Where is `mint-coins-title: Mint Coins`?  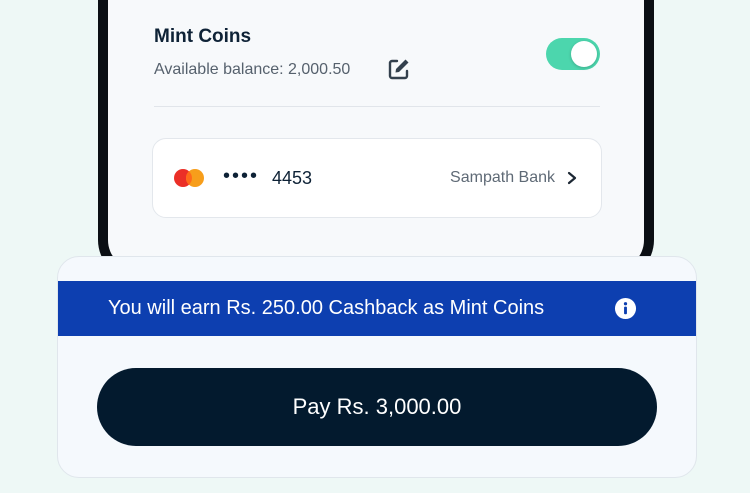
mint-coins-title: Mint Coins is located at coordinates (203, 36).